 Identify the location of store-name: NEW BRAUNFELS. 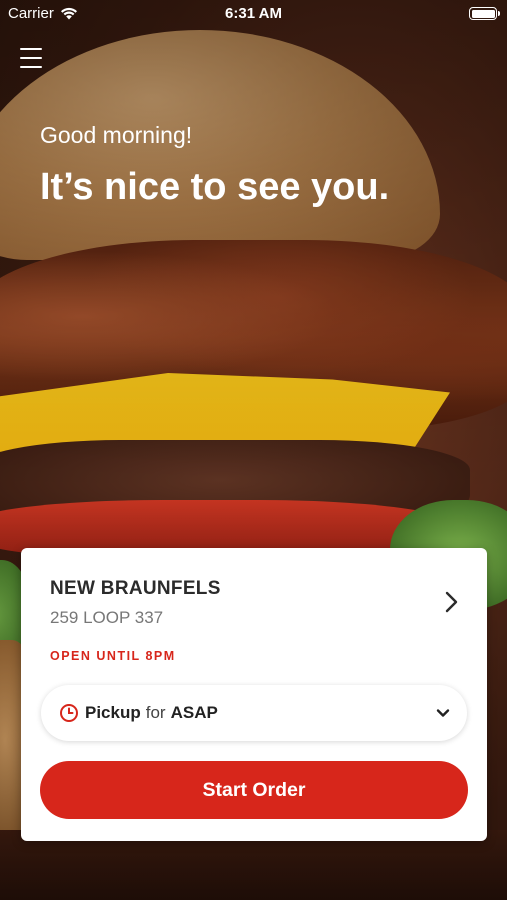
(135, 589).